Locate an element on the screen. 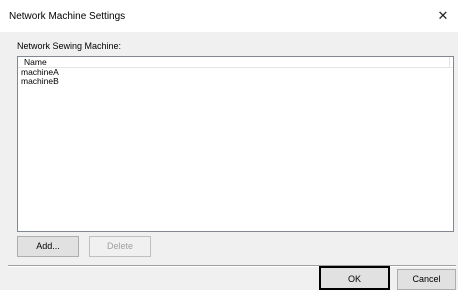 The image size is (458, 290). network-sewing-machine-label: Network Sewing Machine: is located at coordinates (69, 46).